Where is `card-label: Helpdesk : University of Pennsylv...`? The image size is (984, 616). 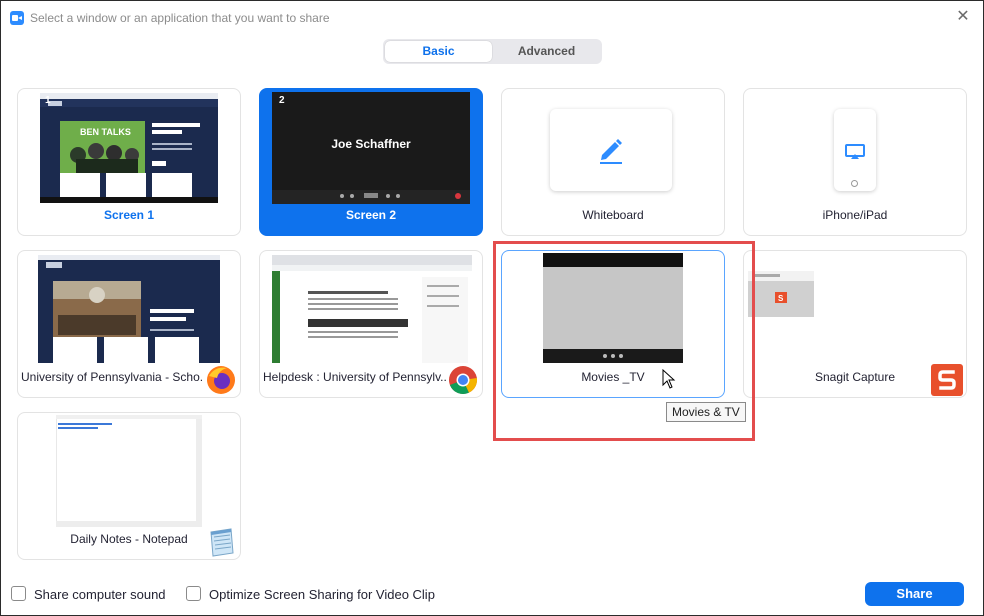
card-label: Helpdesk : University of Pennsylv... is located at coordinates (354, 377).